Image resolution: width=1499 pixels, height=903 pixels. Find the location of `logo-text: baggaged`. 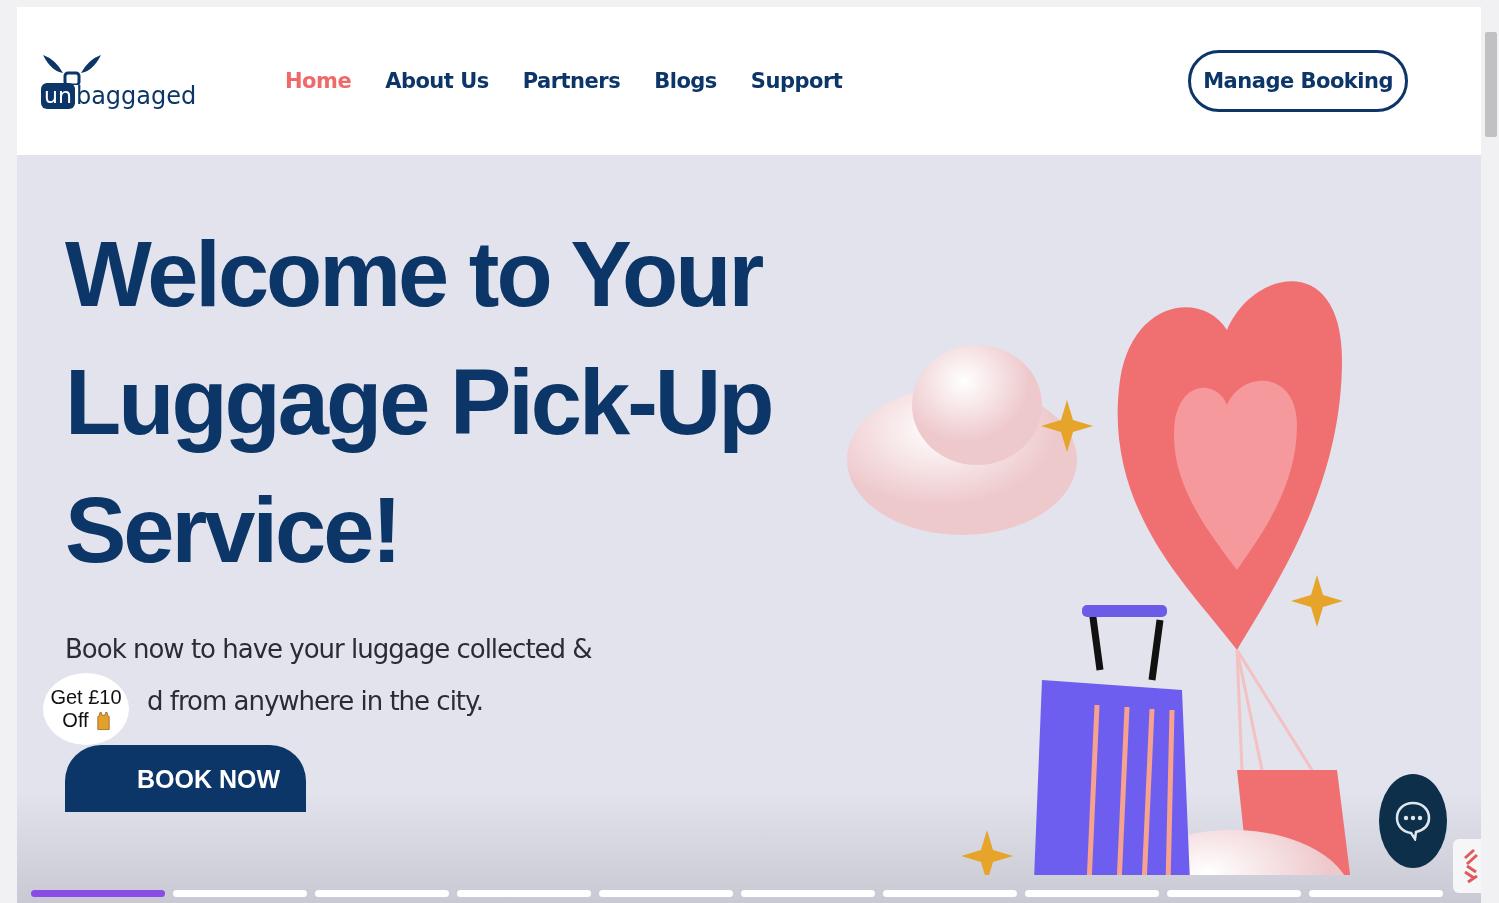

logo-text: baggaged is located at coordinates (136, 96).